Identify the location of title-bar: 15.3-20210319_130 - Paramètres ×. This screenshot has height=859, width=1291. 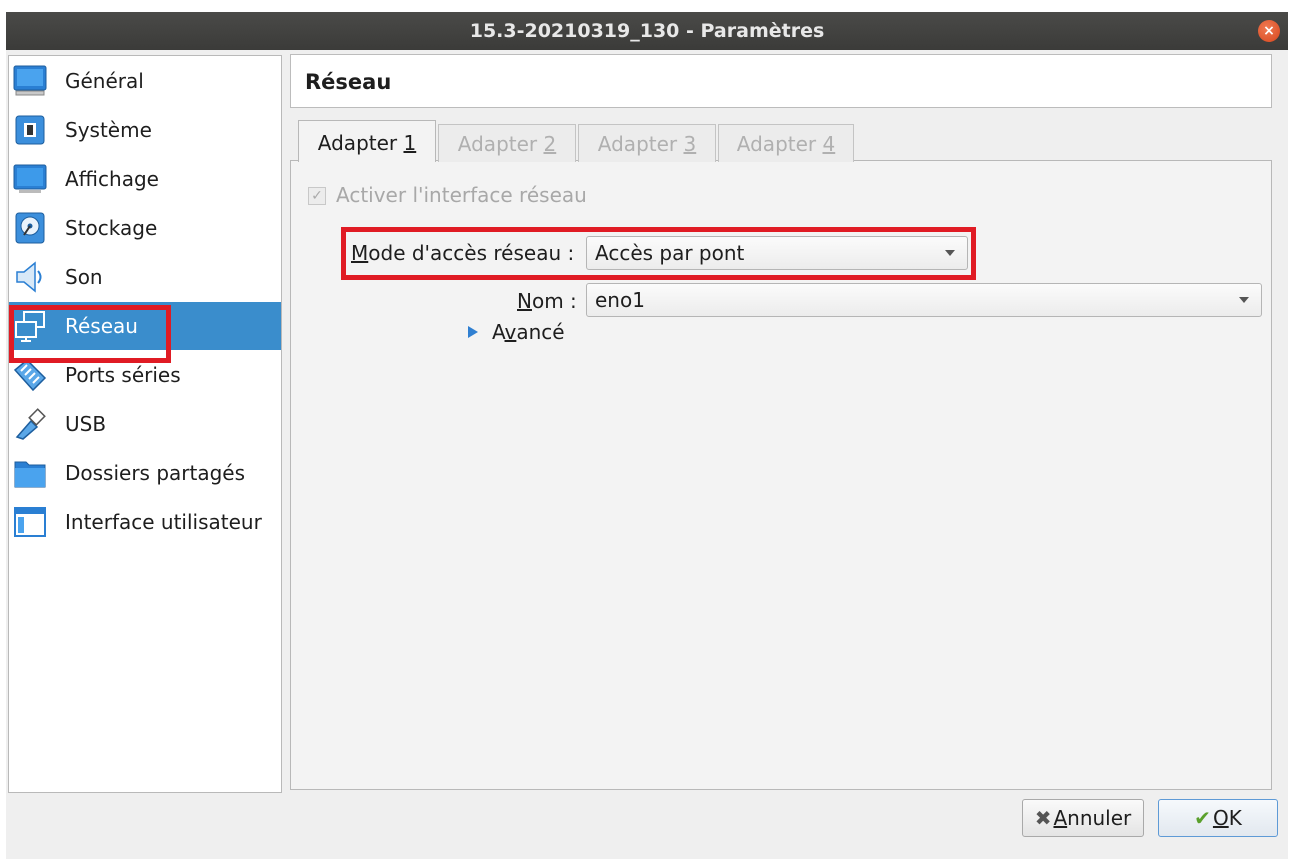
(647, 31).